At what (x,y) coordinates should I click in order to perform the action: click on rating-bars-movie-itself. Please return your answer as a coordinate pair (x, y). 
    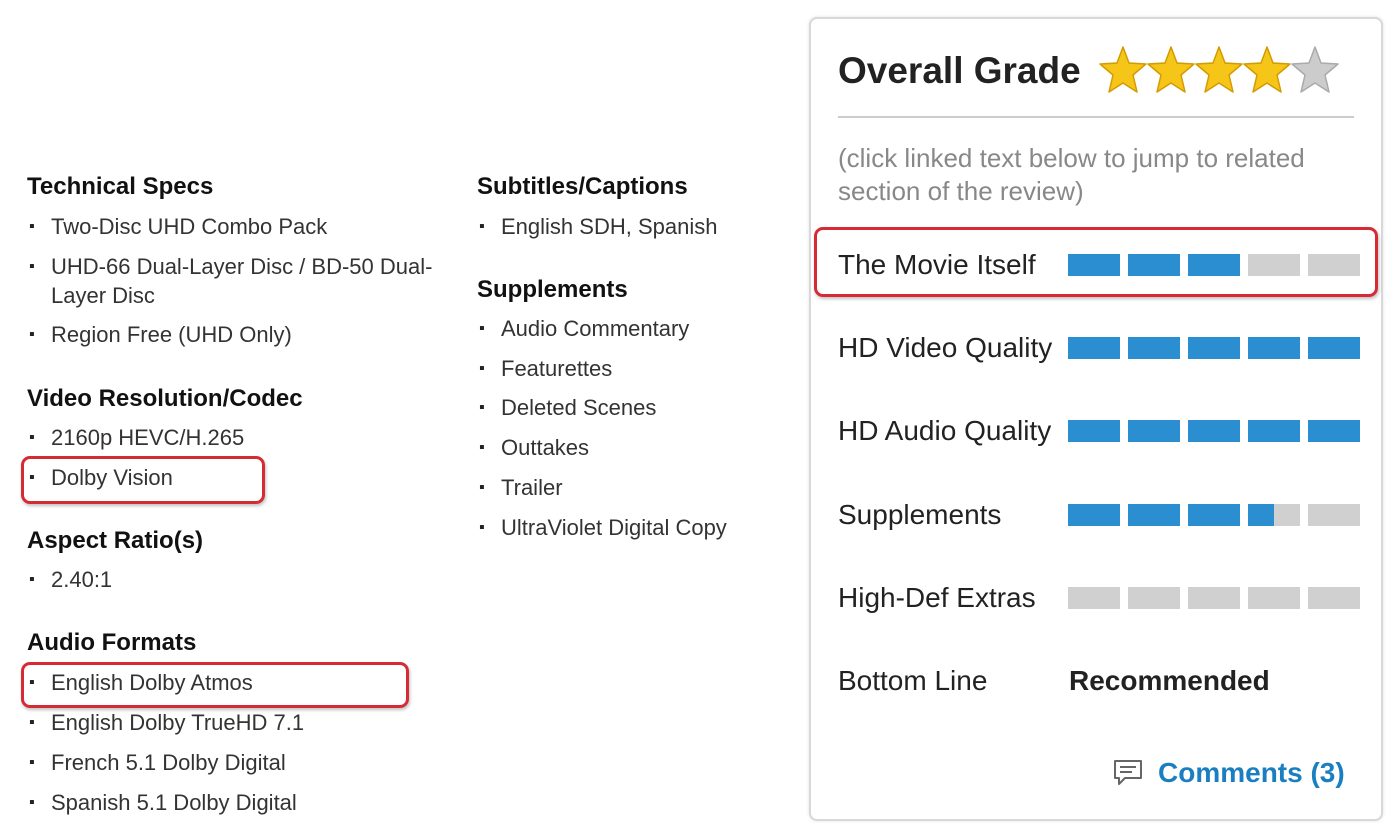
    Looking at the image, I should click on (1214, 265).